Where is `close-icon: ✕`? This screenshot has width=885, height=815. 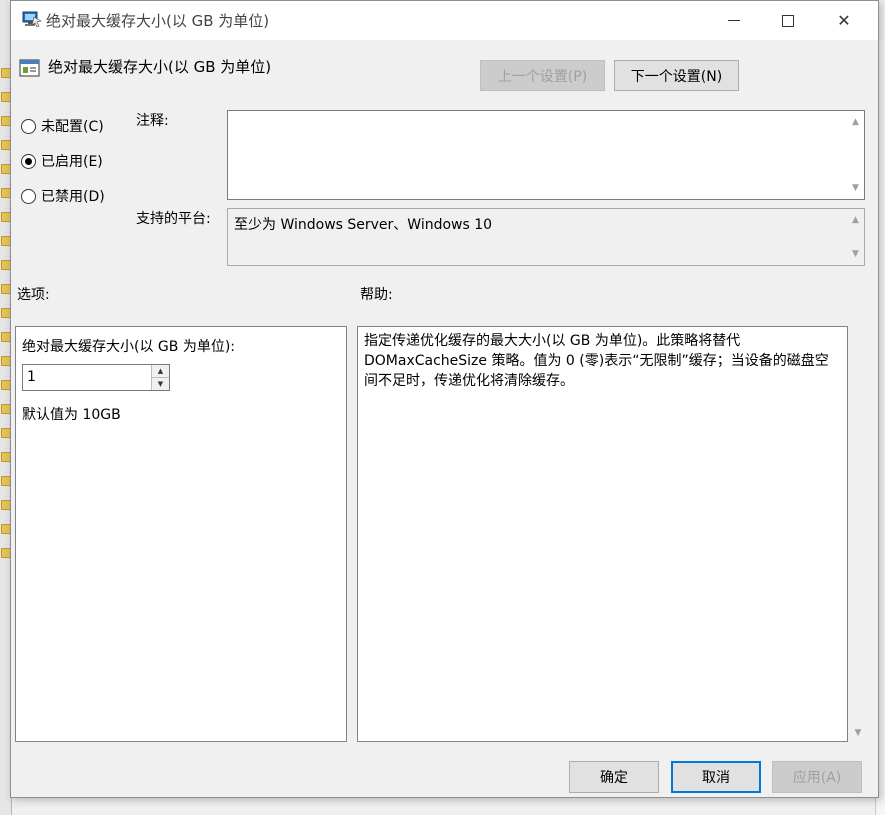
close-icon: ✕ is located at coordinates (844, 20).